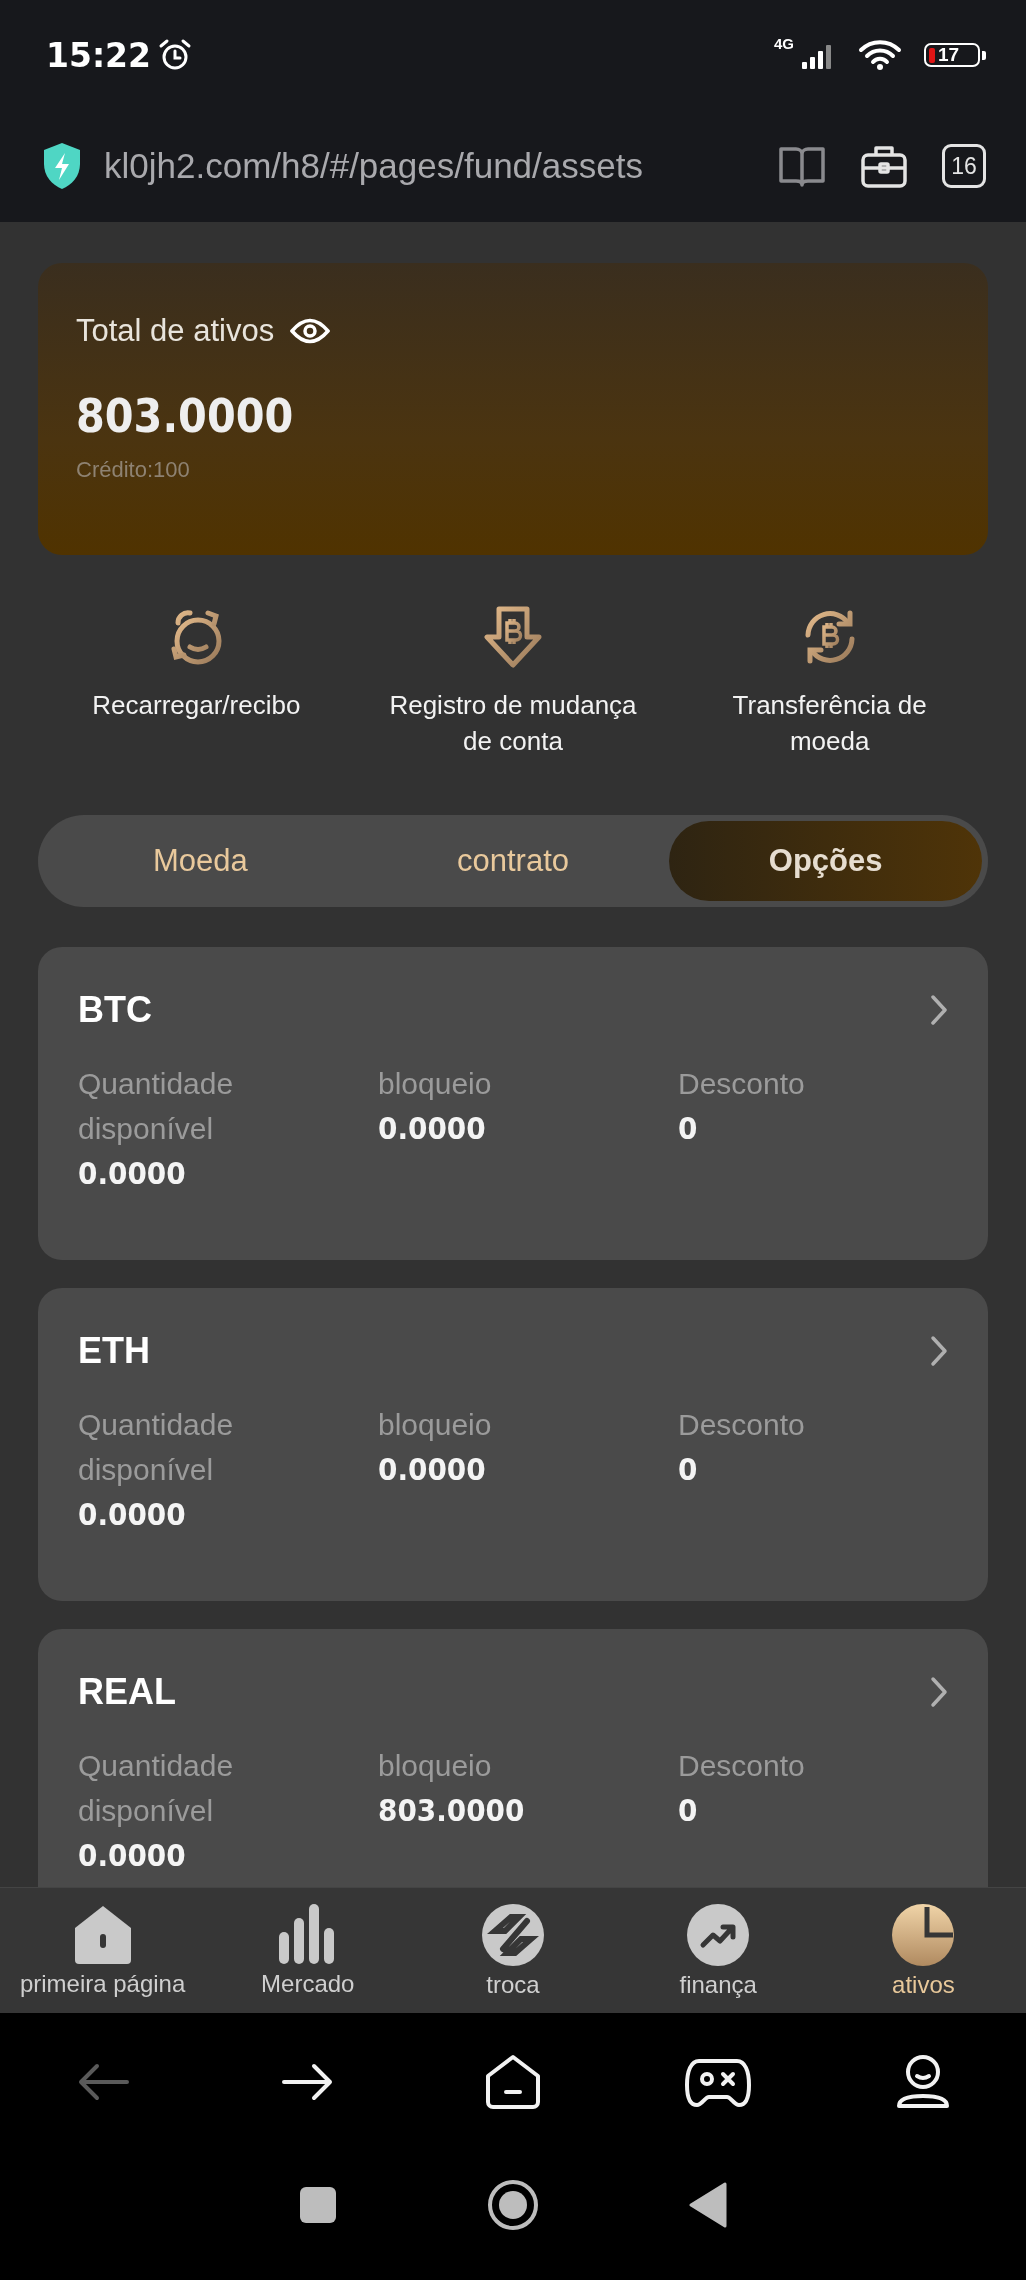  I want to click on total-assets-label: Total de ativos, so click(175, 331).